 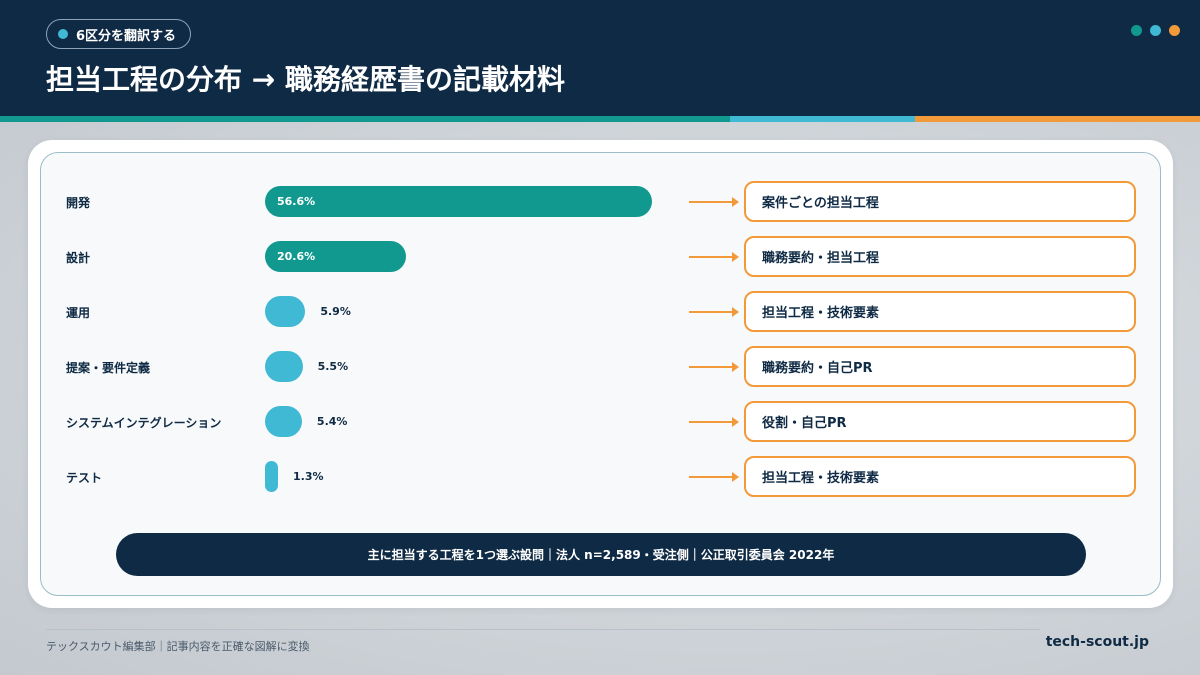 I want to click on bar: 56.6%, so click(x=458, y=201).